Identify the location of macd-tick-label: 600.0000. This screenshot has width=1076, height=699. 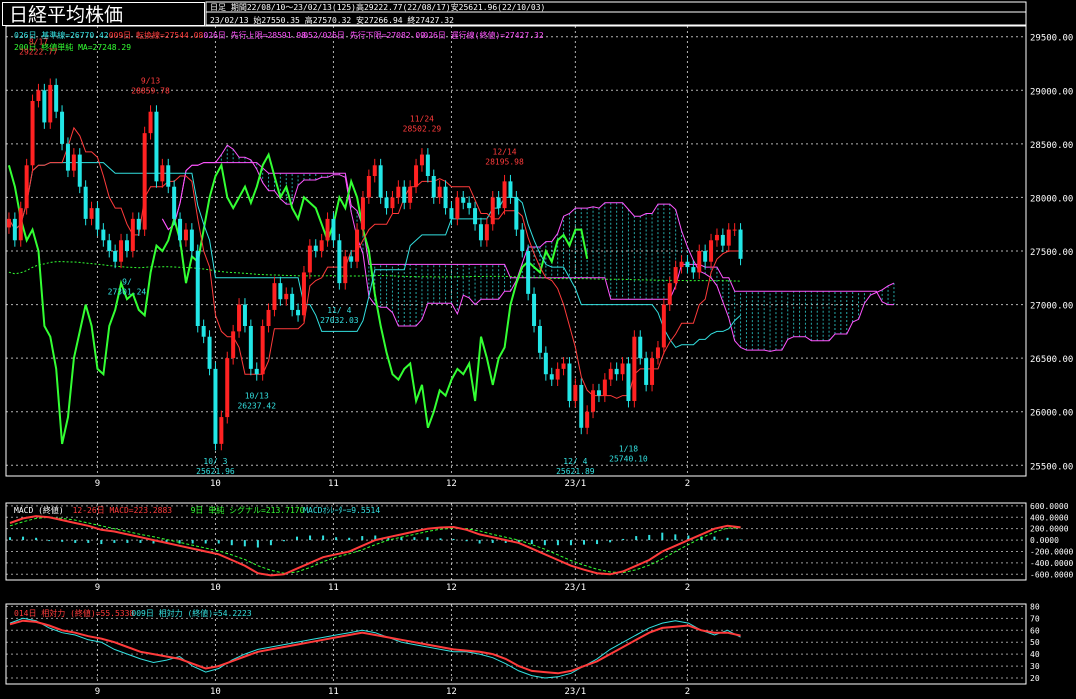
(1049, 506).